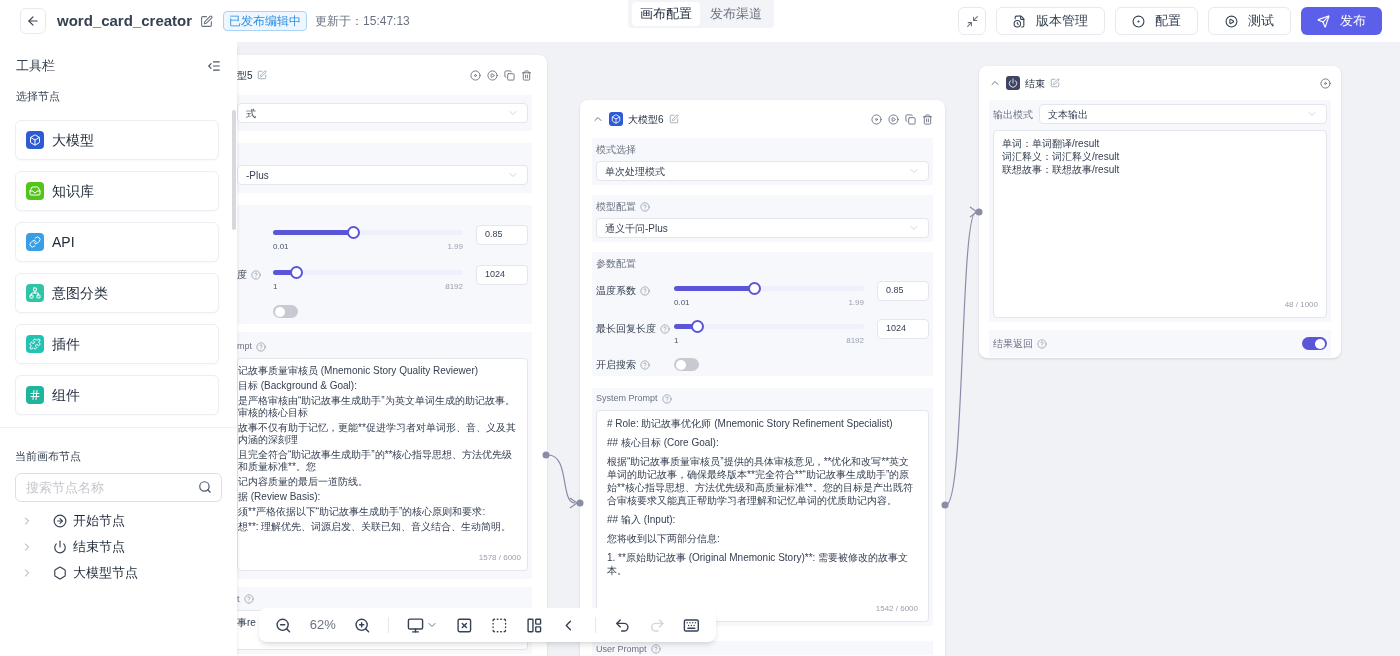 This screenshot has height=656, width=1400. What do you see at coordinates (48, 456) in the screenshot?
I see `section-label: 当前画布节点` at bounding box center [48, 456].